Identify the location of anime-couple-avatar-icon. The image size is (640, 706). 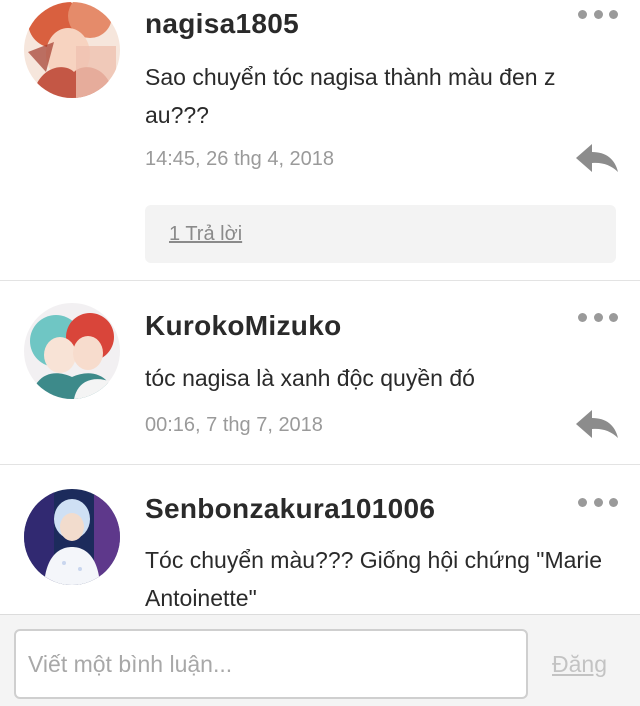
(72, 50).